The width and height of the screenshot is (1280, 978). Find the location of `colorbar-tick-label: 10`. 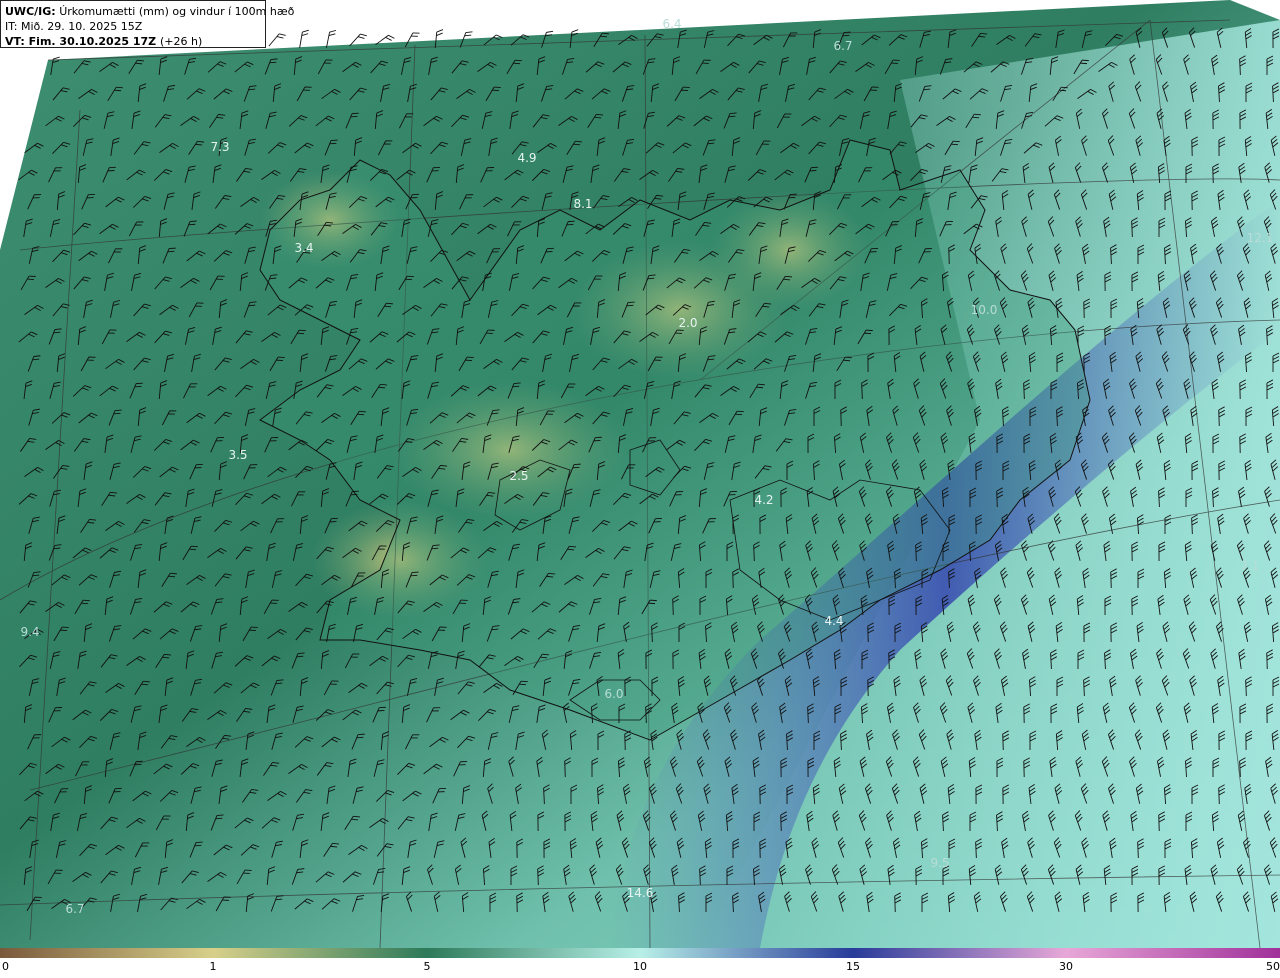

colorbar-tick-label: 10 is located at coordinates (640, 966).